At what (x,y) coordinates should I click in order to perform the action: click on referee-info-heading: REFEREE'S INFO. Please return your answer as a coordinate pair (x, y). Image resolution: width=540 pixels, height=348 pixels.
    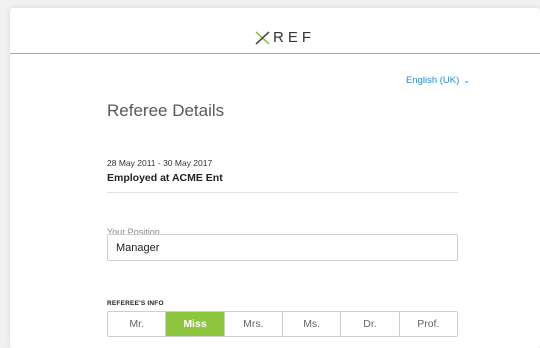
    Looking at the image, I should click on (135, 303).